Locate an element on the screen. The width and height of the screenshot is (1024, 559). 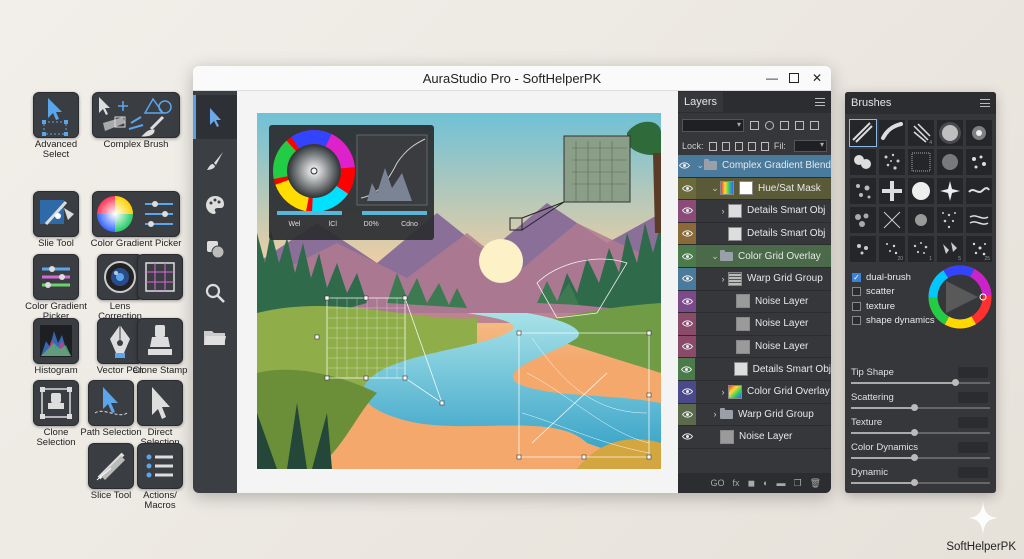
sidebar-shapes-button is located at coordinates (215, 249).